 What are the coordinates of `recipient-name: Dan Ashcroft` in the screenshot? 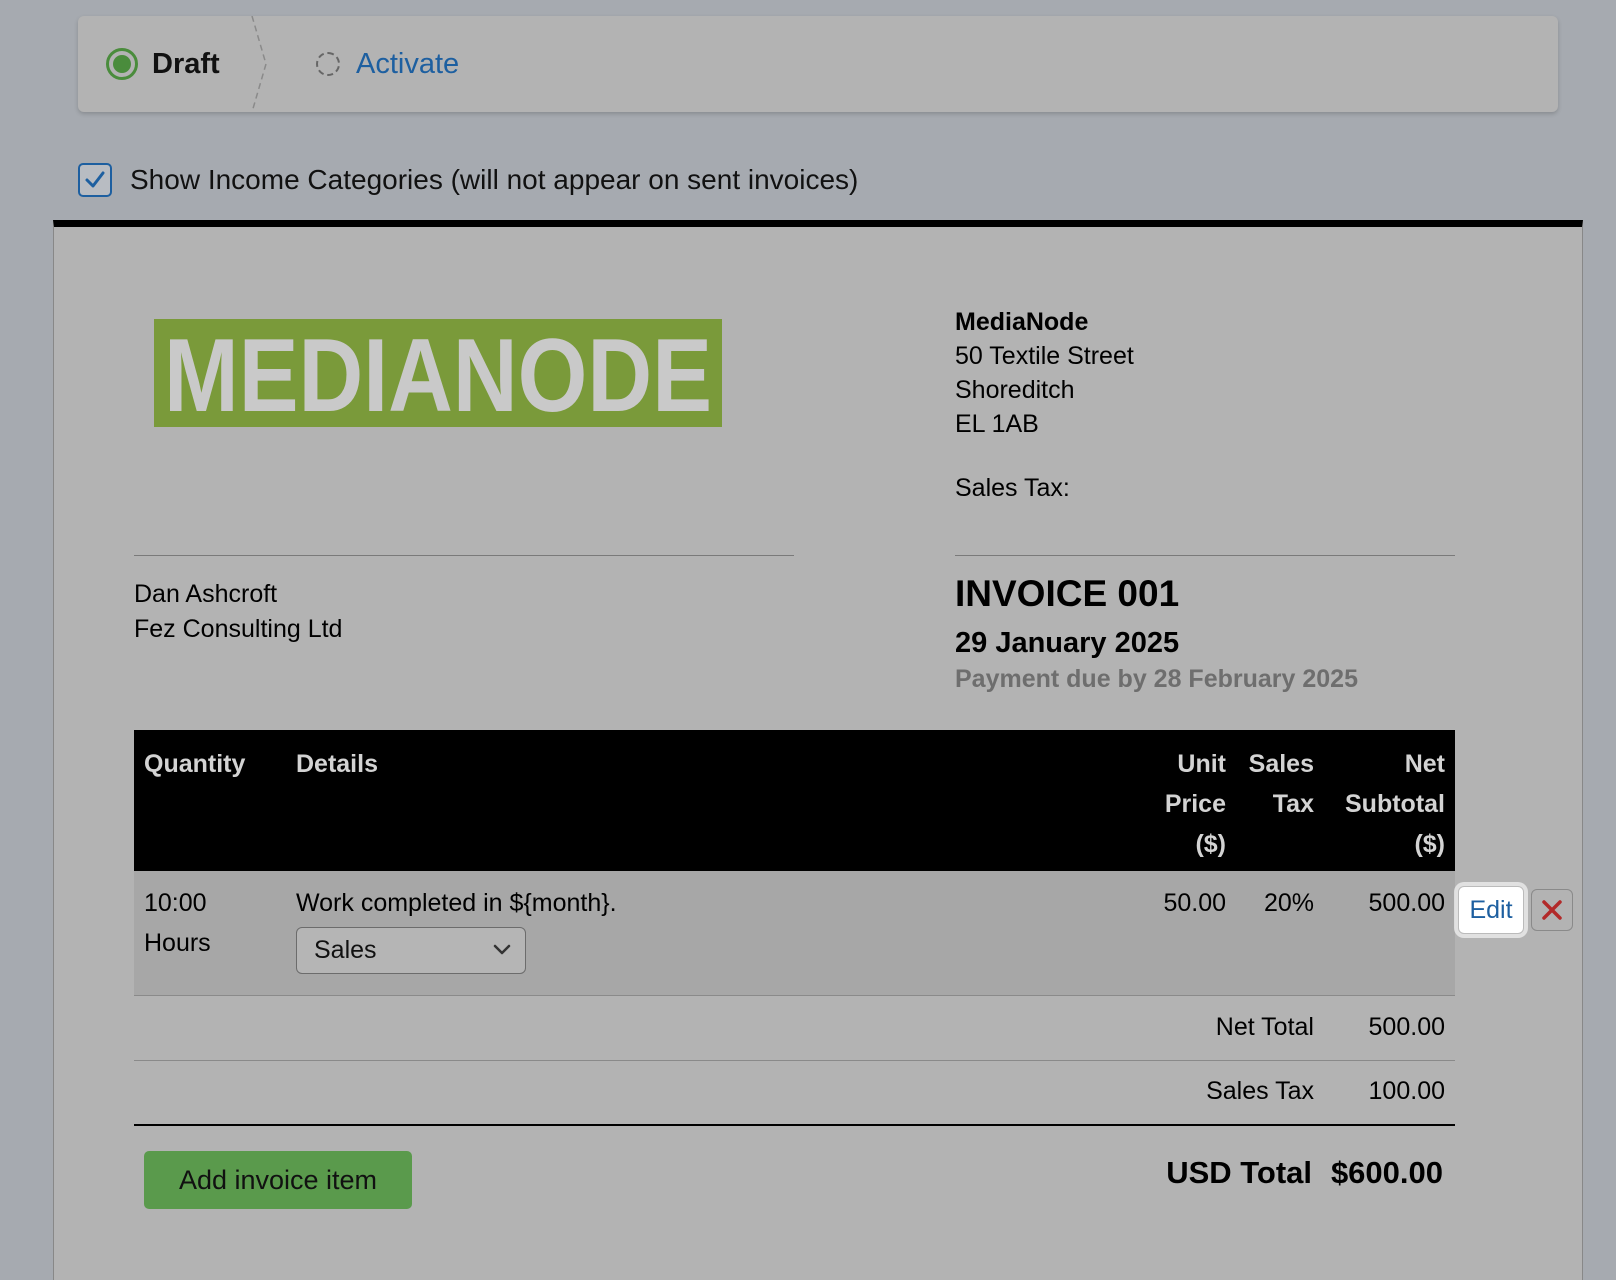 It's located at (206, 594).